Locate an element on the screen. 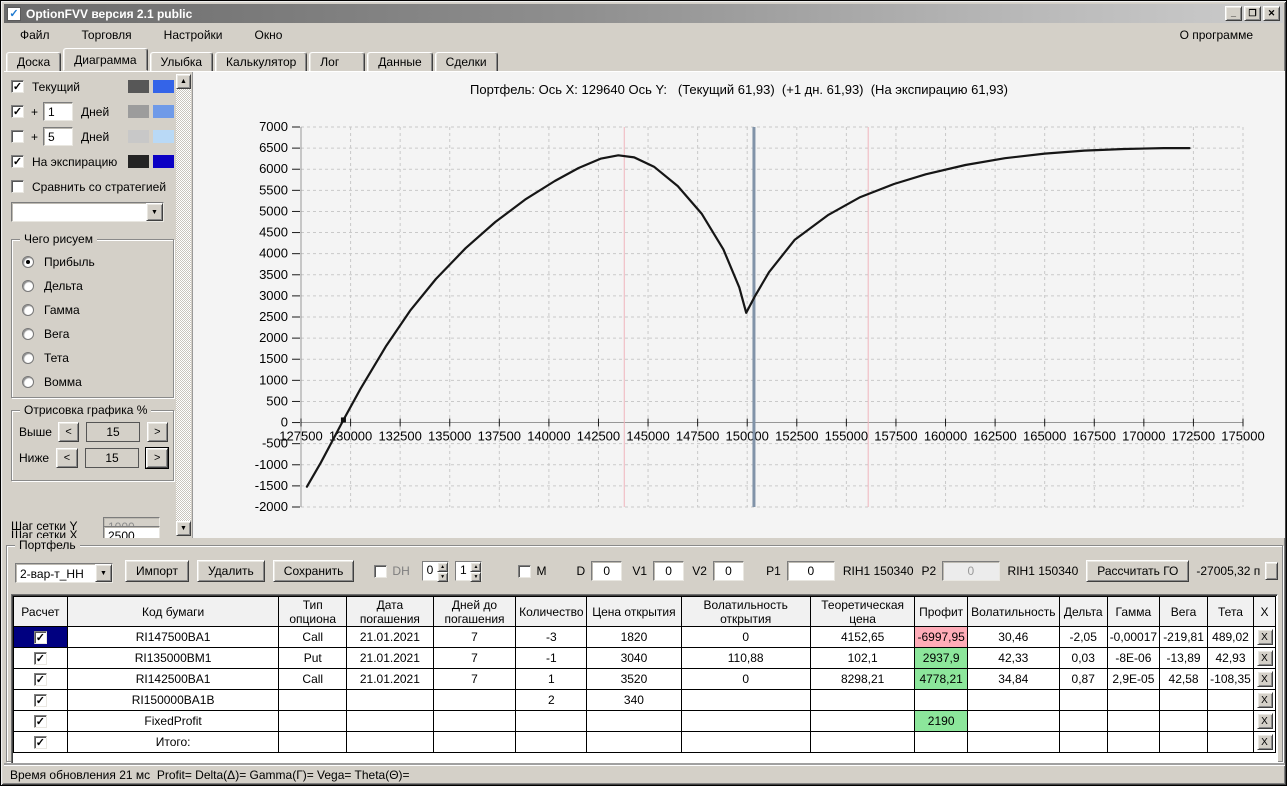  radio-delta is located at coordinates (28, 286).